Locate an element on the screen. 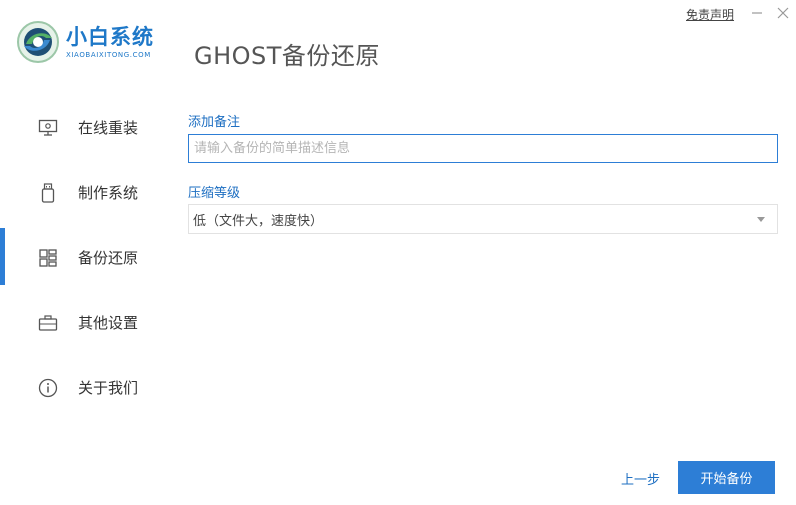  sidebar-item-backup-restore: 备份还原 is located at coordinates (85, 257).